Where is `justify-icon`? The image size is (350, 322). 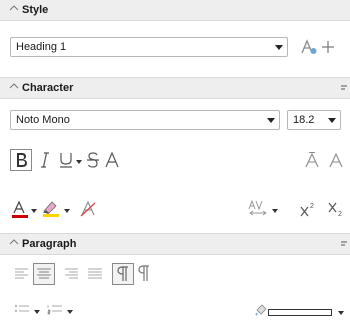 justify-icon is located at coordinates (95, 274).